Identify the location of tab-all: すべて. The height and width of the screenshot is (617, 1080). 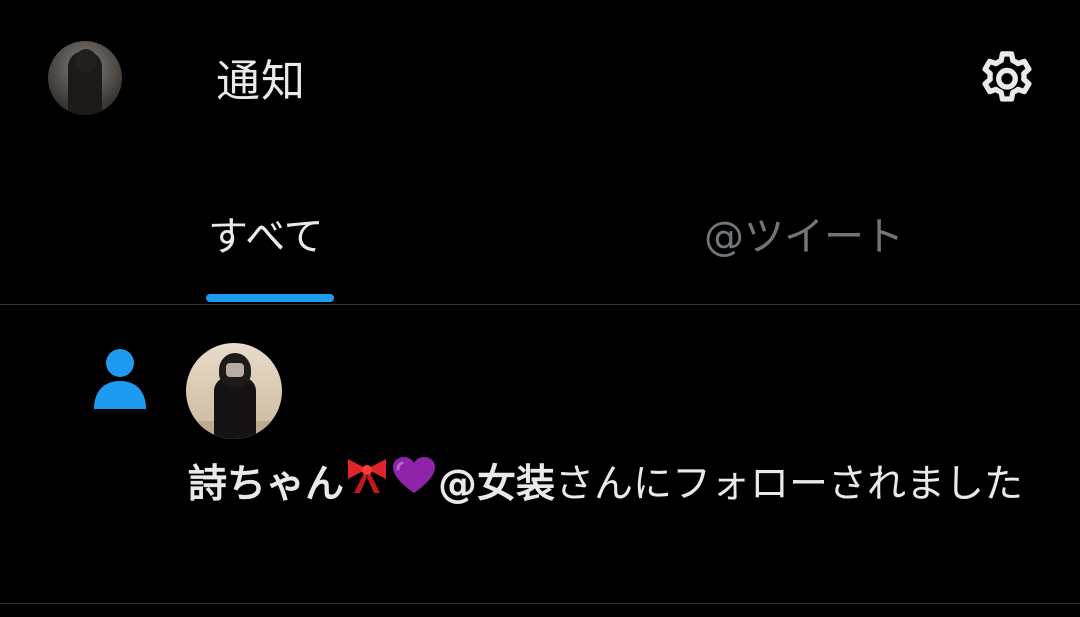
(270, 247).